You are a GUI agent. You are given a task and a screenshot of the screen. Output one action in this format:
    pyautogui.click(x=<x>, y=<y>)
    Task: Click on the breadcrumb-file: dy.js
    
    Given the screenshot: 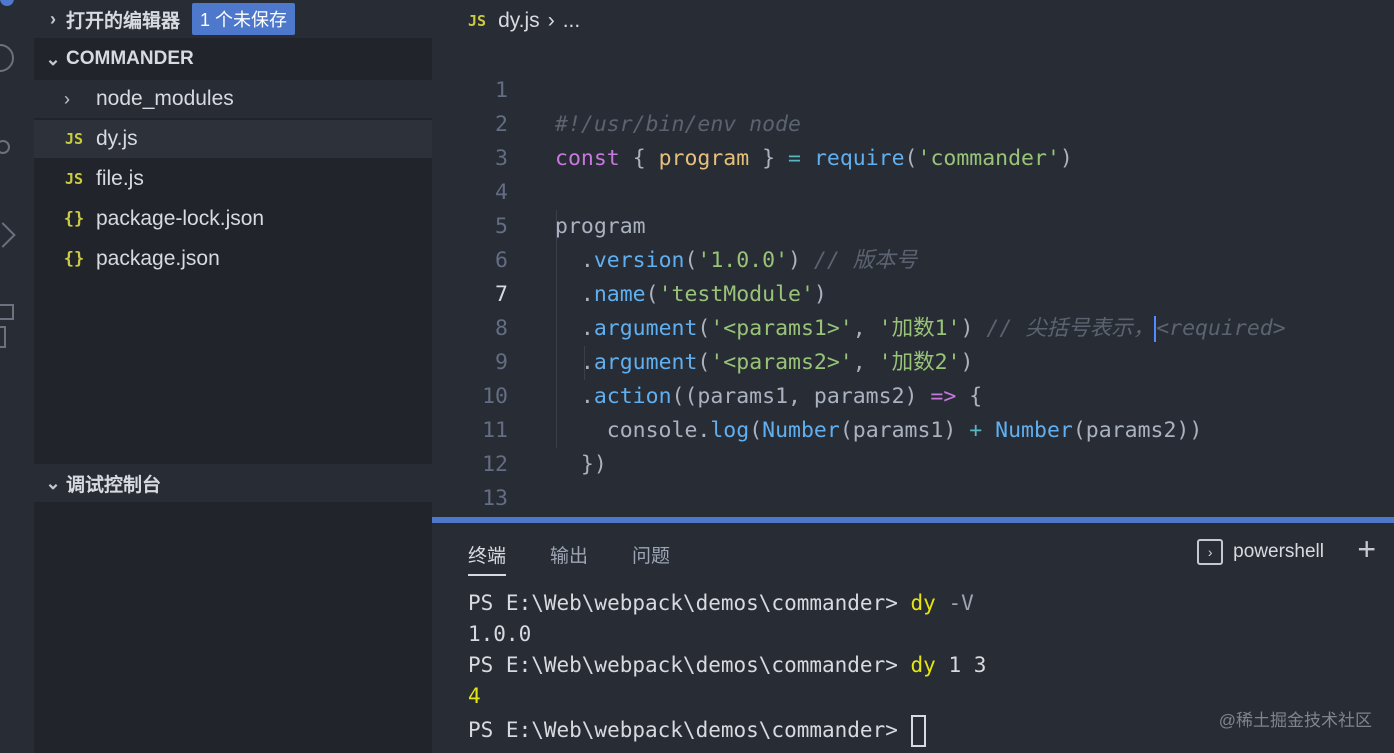 What is the action you would take?
    pyautogui.click(x=519, y=21)
    